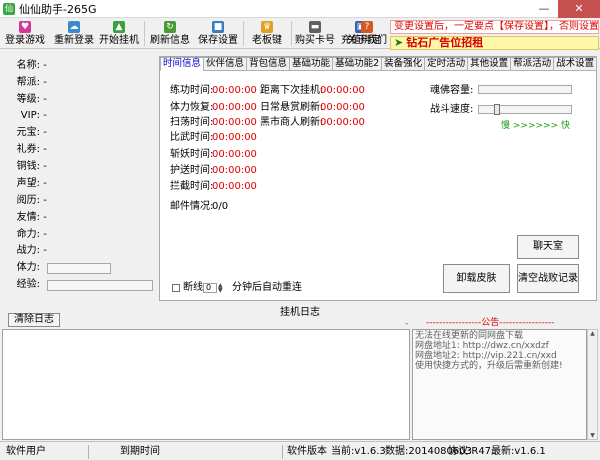 The image size is (600, 460). I want to click on reconnect-minutes-stepper: 0, so click(210, 288).